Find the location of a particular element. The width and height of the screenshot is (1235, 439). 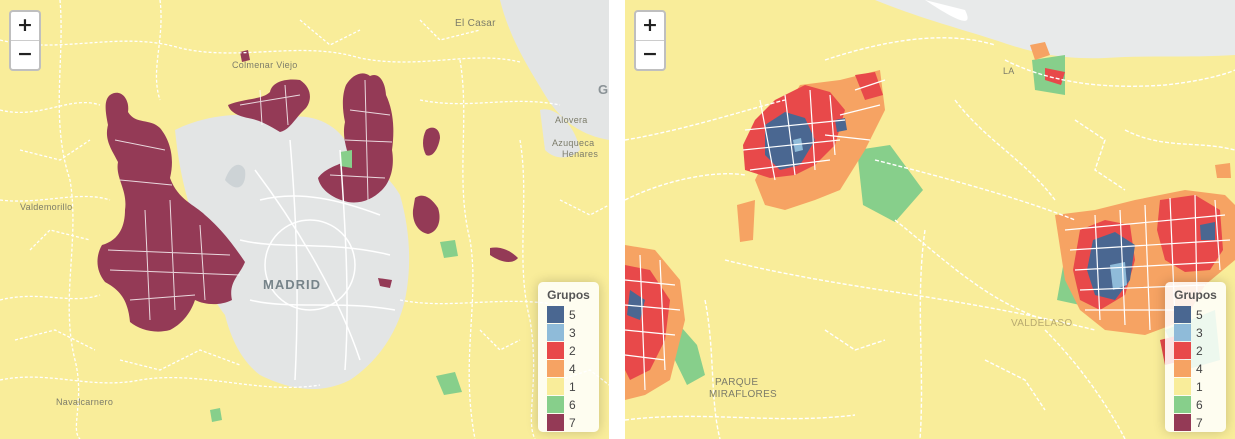

left-legend: Grupos 5 3 2 4 1 6 7 is located at coordinates (568, 357).